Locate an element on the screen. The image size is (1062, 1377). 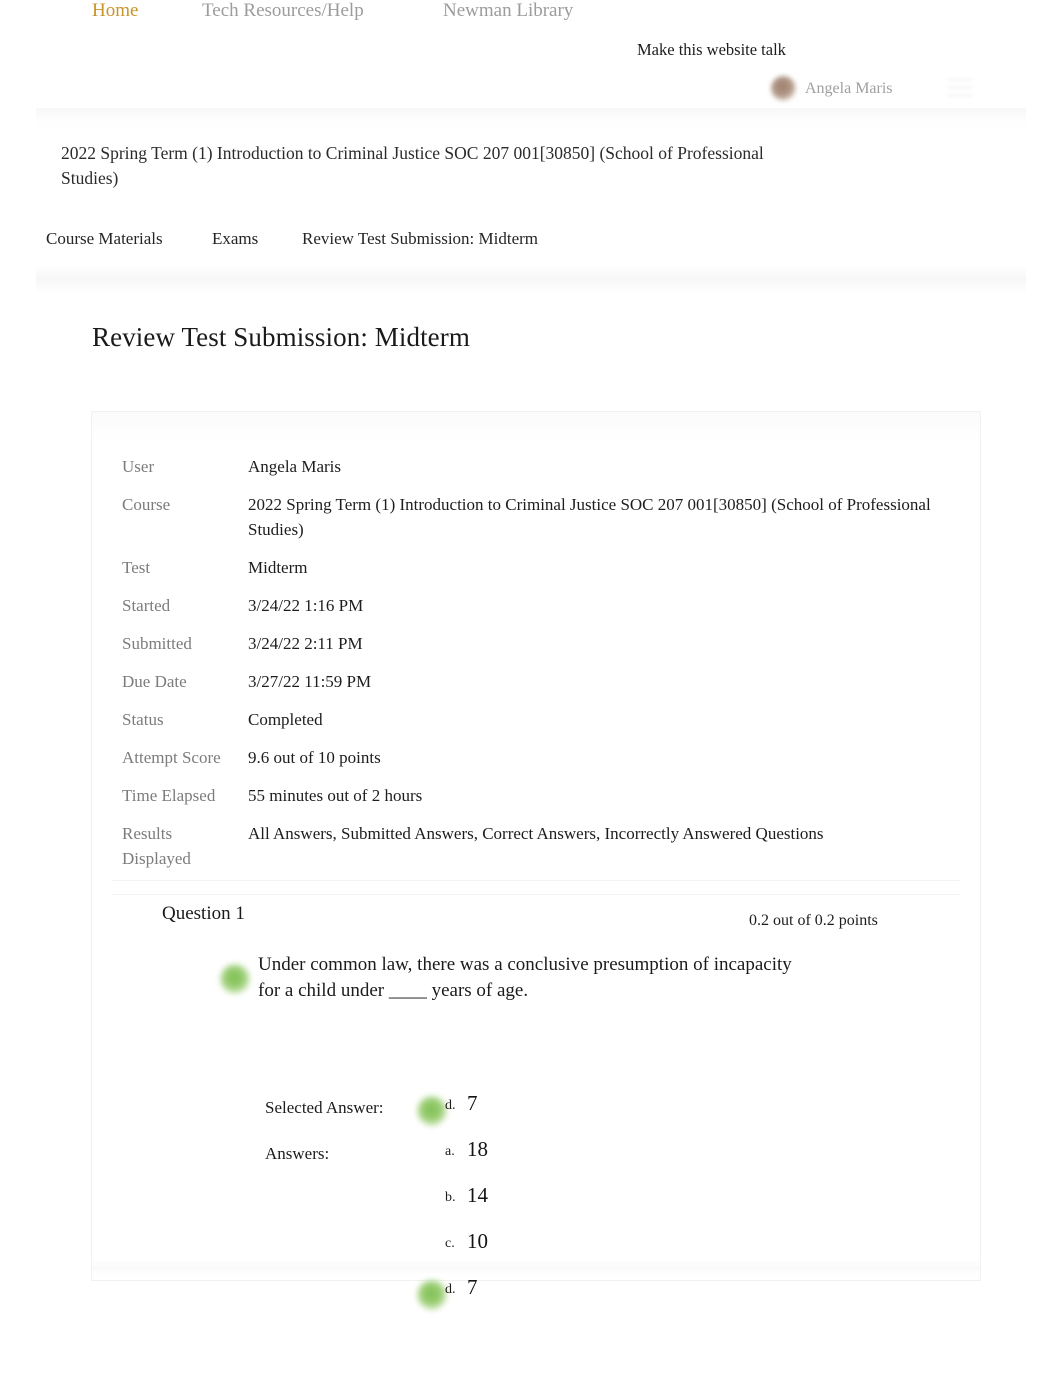
table-row: Test Midterm is located at coordinates (536, 570).